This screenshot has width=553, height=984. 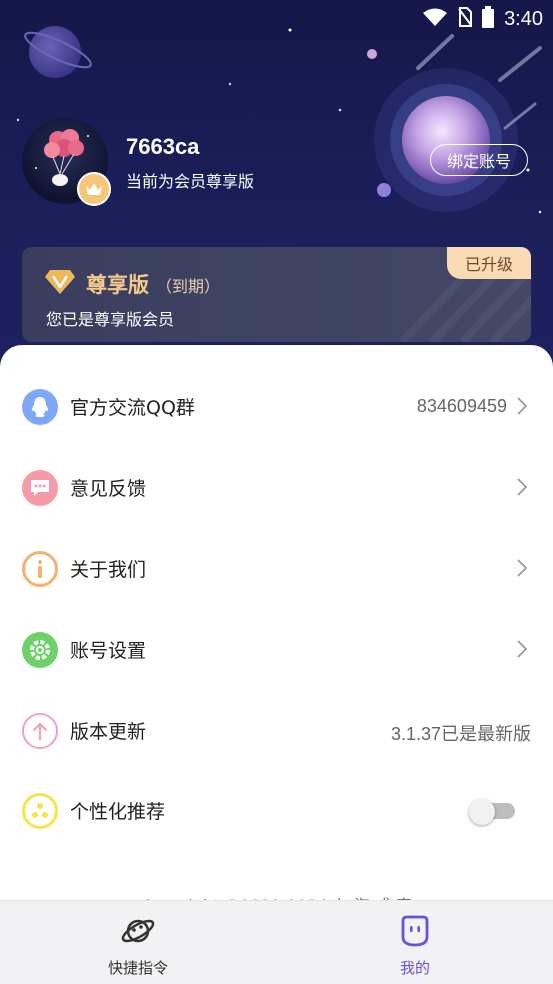 I want to click on upgraded-badge: 已升级, so click(x=489, y=263).